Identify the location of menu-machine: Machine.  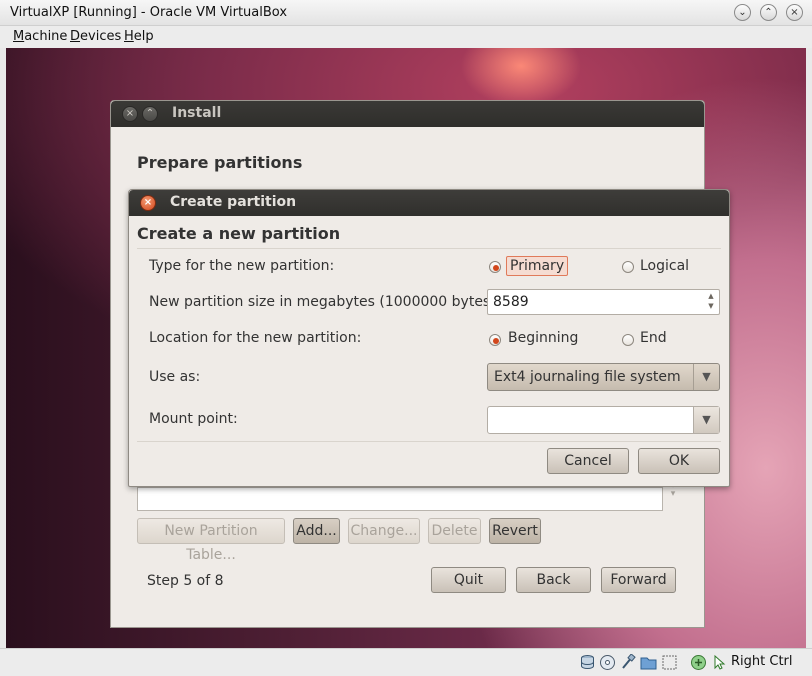
(40, 36).